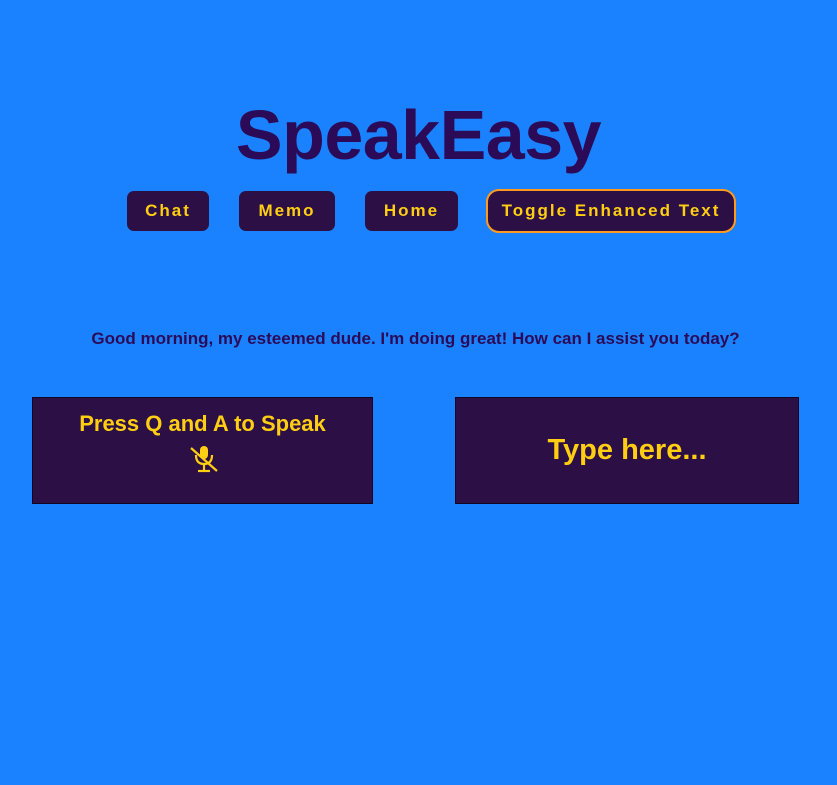  What do you see at coordinates (418, 134) in the screenshot?
I see `app-title: SpeakEasy` at bounding box center [418, 134].